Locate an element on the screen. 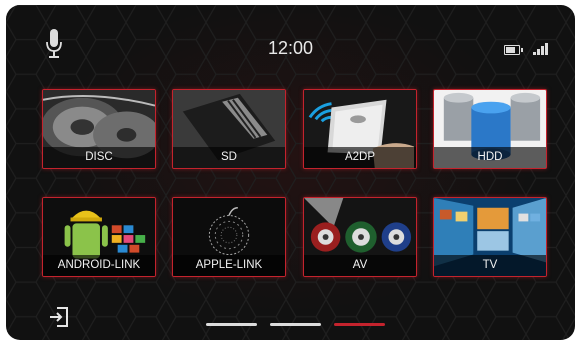 The image size is (581, 345). tile-av: AV is located at coordinates (360, 237).